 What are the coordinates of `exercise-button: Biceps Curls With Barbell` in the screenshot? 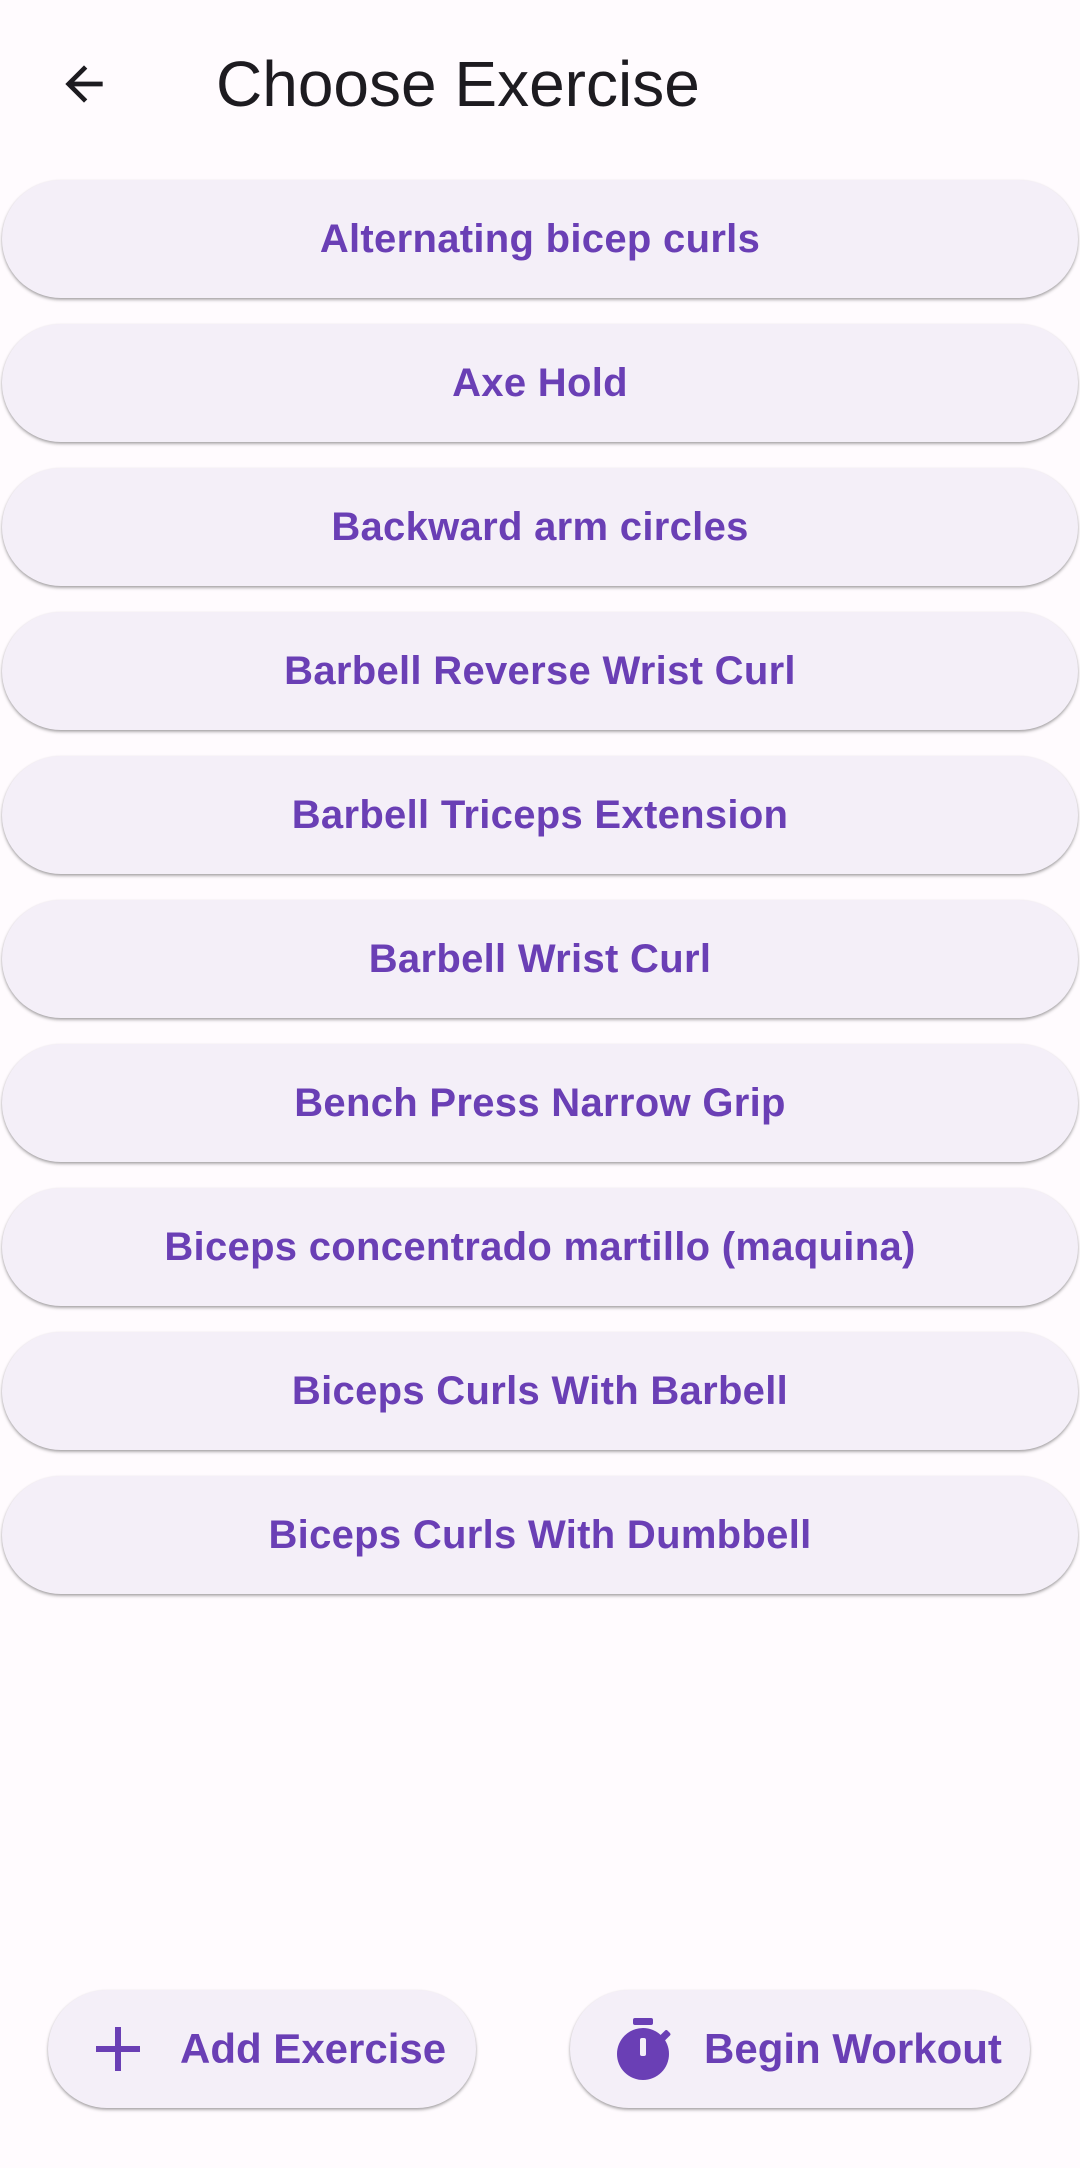 It's located at (540, 1391).